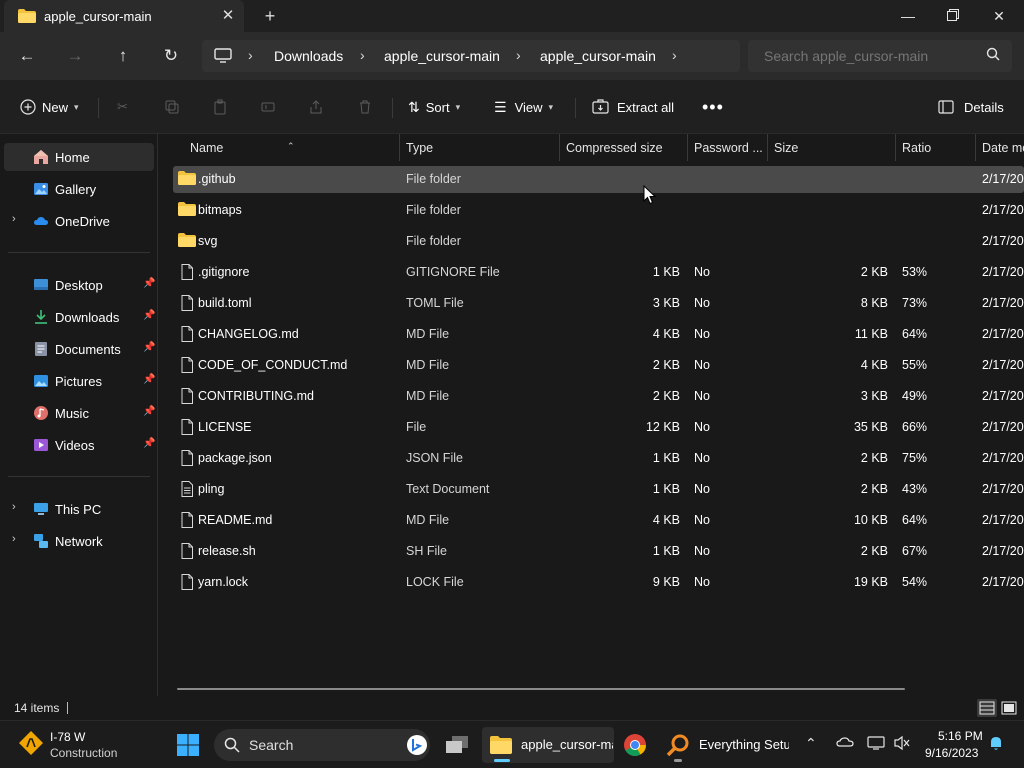 The height and width of the screenshot is (768, 1024). Describe the element at coordinates (880, 56) in the screenshot. I see `search-input` at that location.